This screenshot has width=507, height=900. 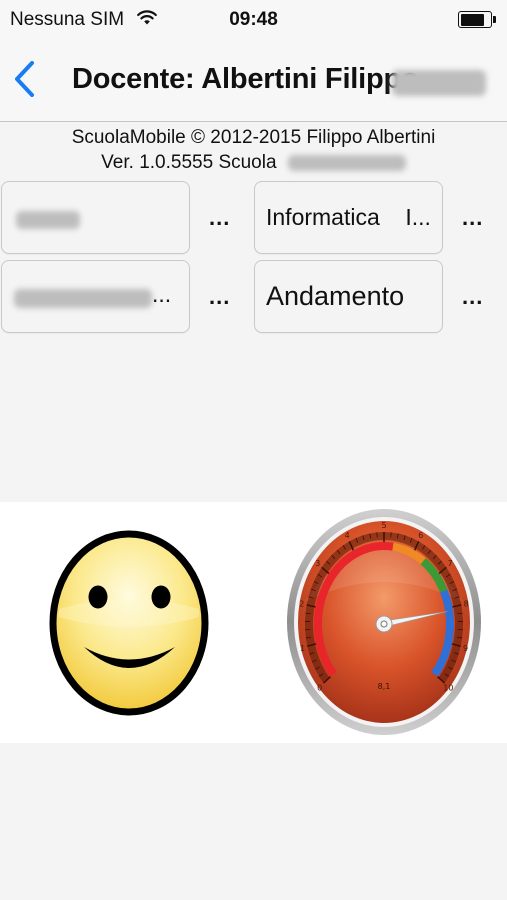 I want to click on student-name-redacted, so click(x=83, y=298).